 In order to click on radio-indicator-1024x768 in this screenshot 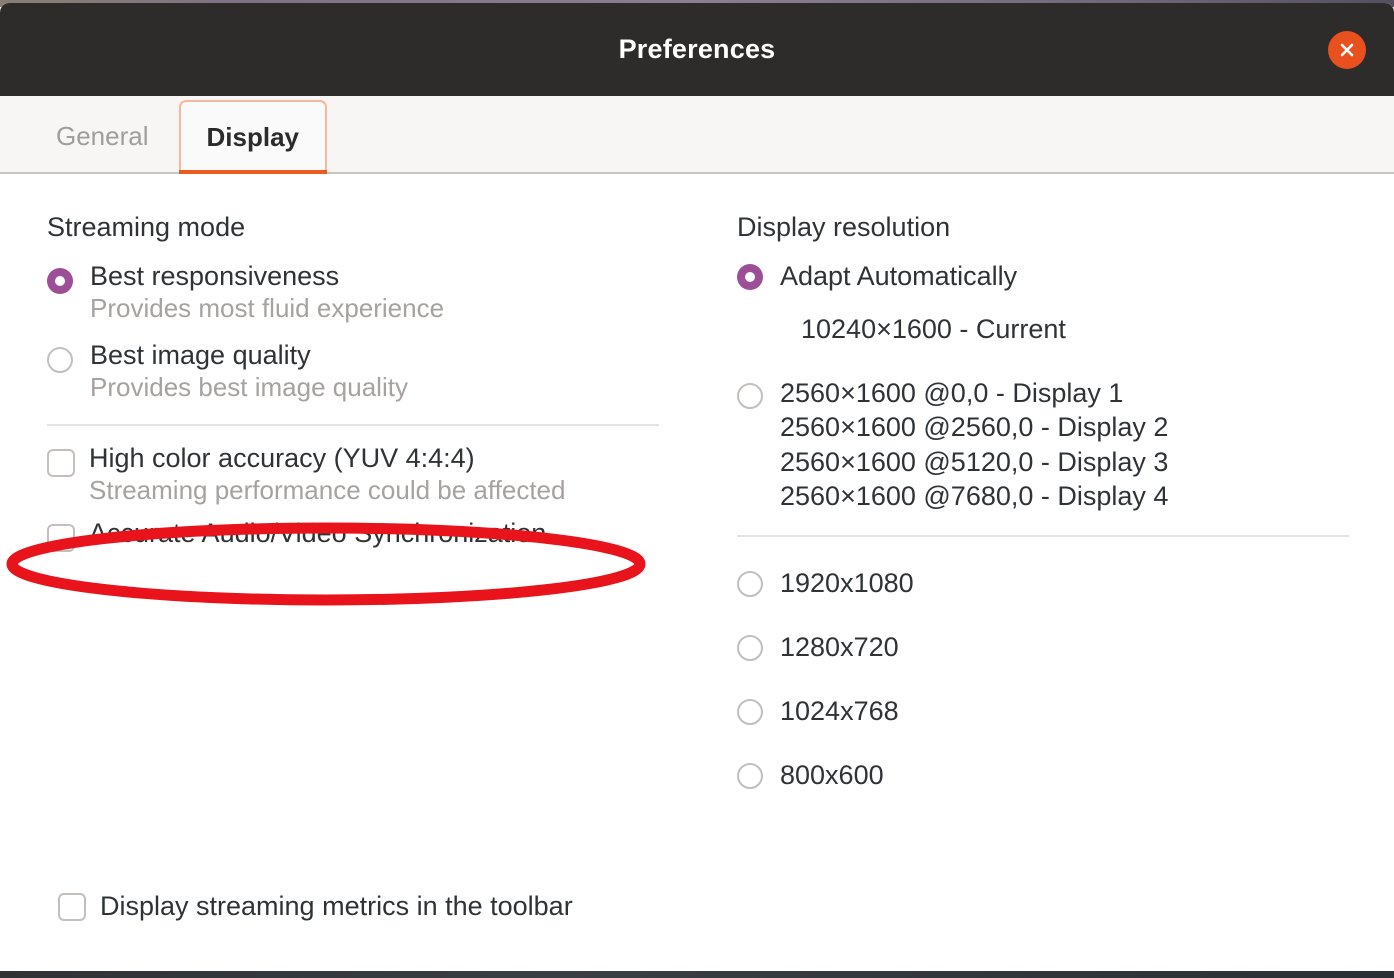, I will do `click(750, 711)`.